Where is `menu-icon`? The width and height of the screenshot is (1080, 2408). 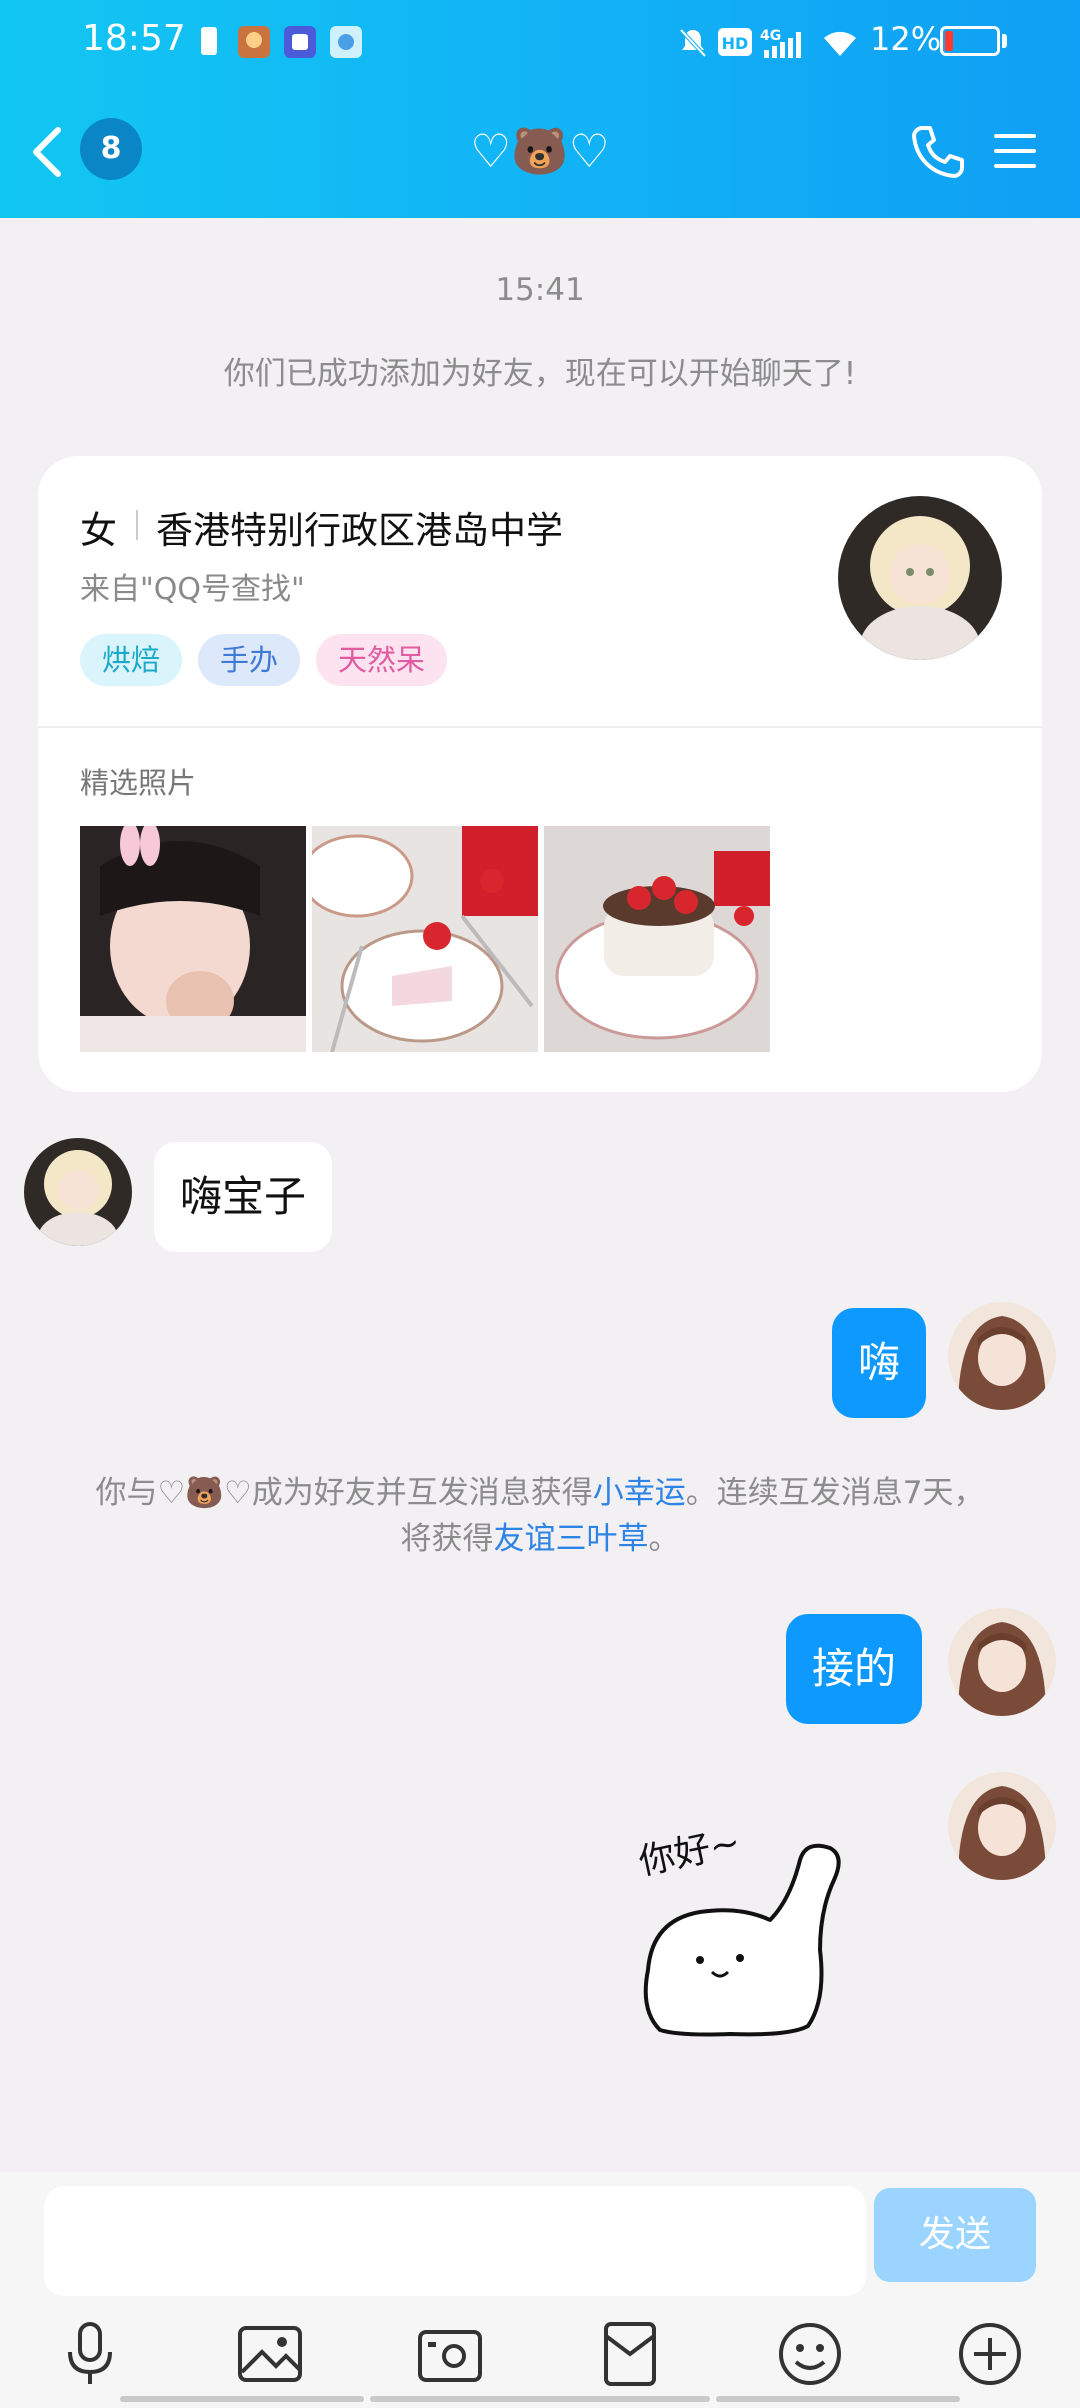 menu-icon is located at coordinates (1015, 151).